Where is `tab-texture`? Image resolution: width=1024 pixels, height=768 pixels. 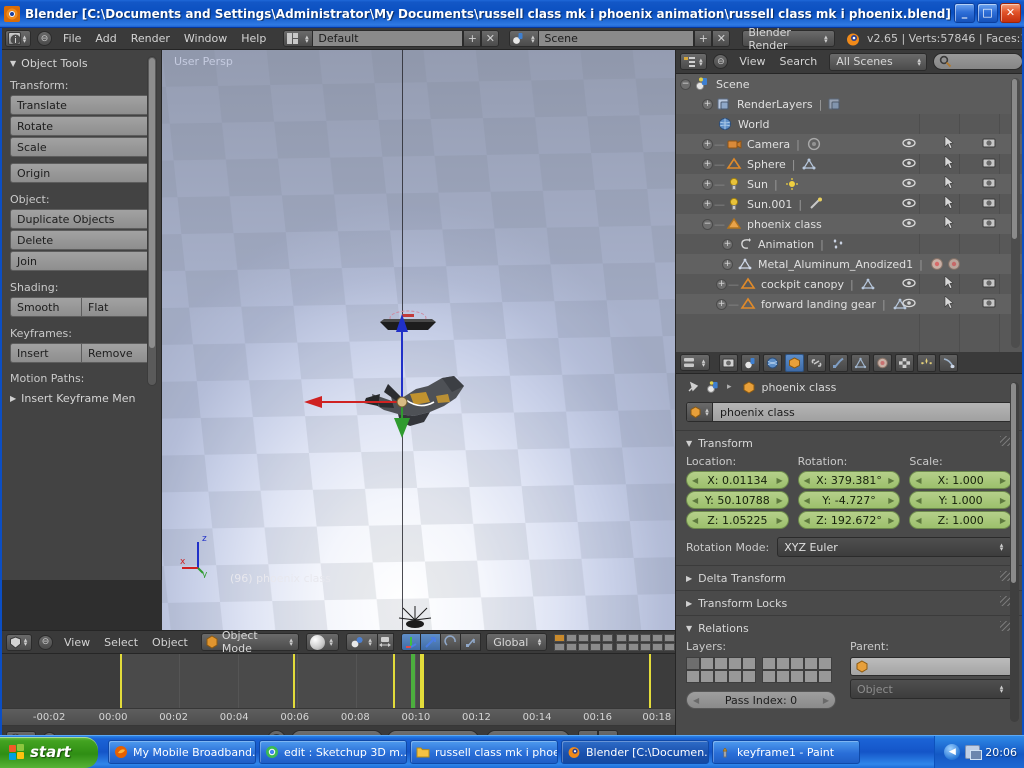
tab-texture is located at coordinates (904, 362).